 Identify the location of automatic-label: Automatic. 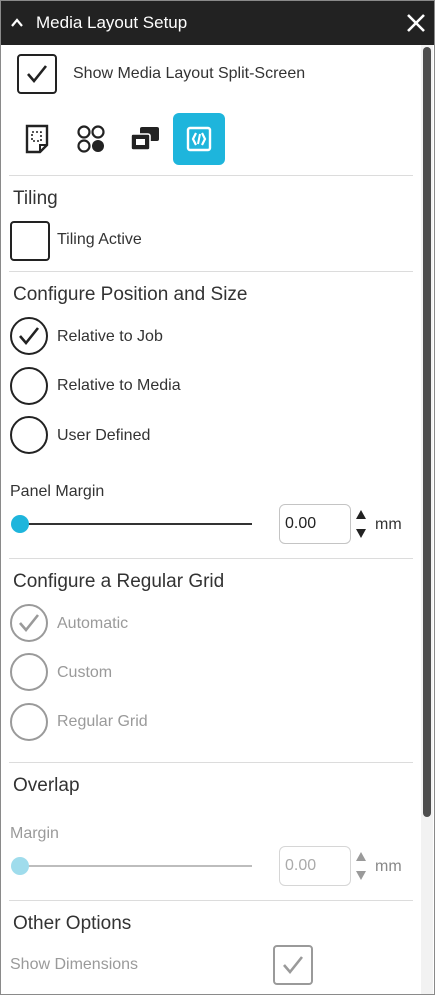
(93, 623).